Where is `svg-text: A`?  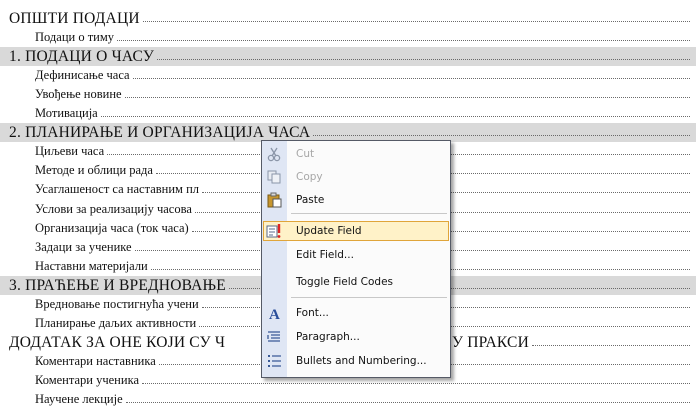
svg-text: A is located at coordinates (274, 314).